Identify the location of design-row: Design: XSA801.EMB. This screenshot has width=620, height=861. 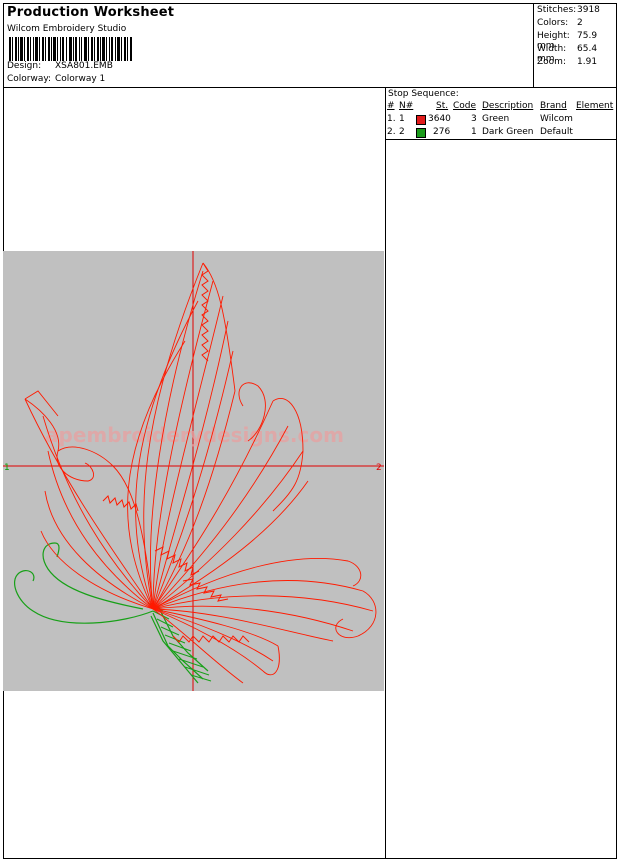
(60, 66).